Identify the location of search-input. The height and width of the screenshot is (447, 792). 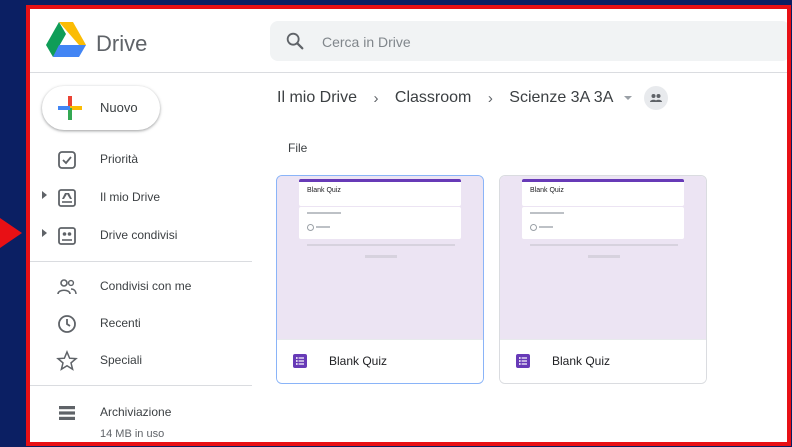
(542, 42).